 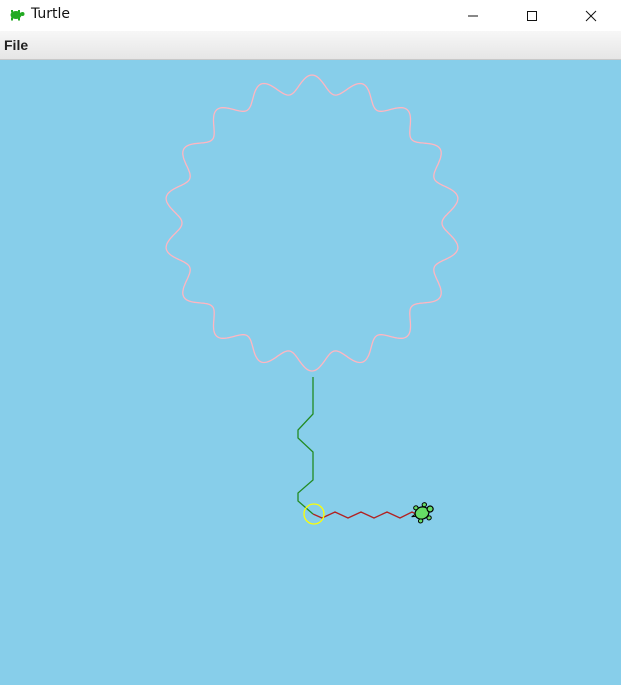 What do you see at coordinates (16, 15) in the screenshot?
I see `turtle-icon` at bounding box center [16, 15].